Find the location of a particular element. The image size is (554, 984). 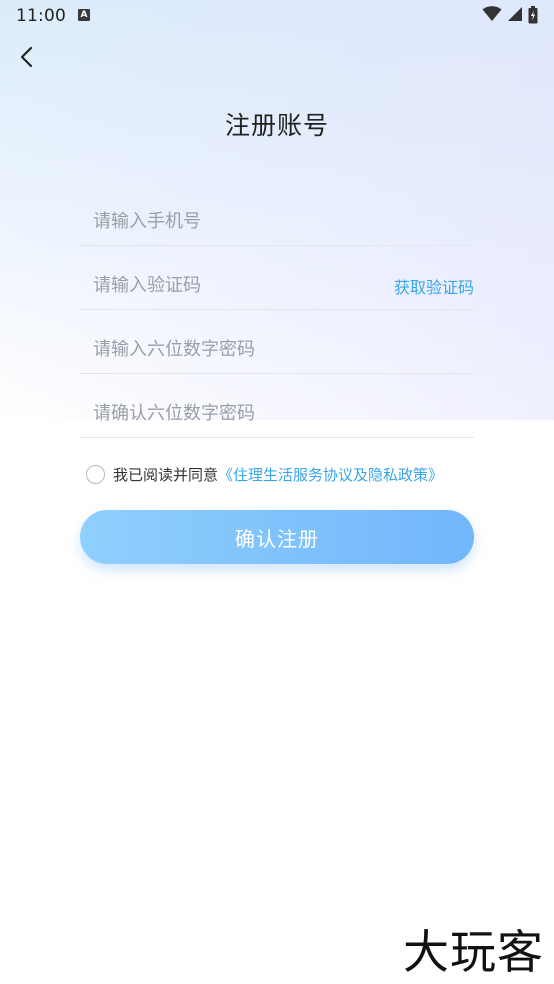

agreement-link: 《住理生活服务协议及隐私政策》 is located at coordinates (330, 474).